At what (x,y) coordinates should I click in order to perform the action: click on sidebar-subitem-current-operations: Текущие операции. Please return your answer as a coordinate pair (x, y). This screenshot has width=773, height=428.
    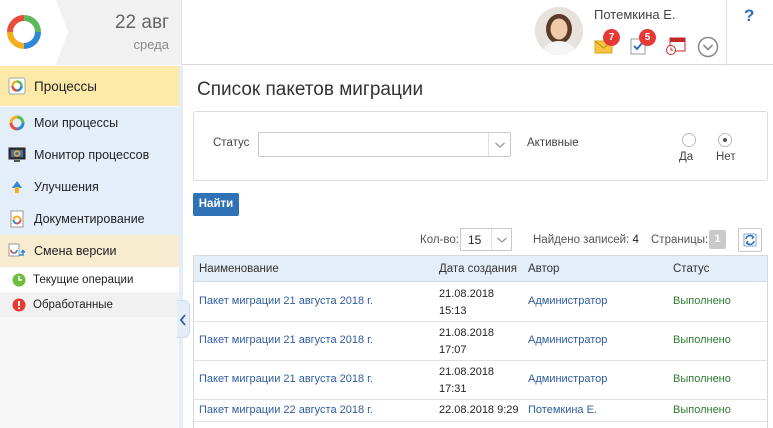
    Looking at the image, I should click on (89, 280).